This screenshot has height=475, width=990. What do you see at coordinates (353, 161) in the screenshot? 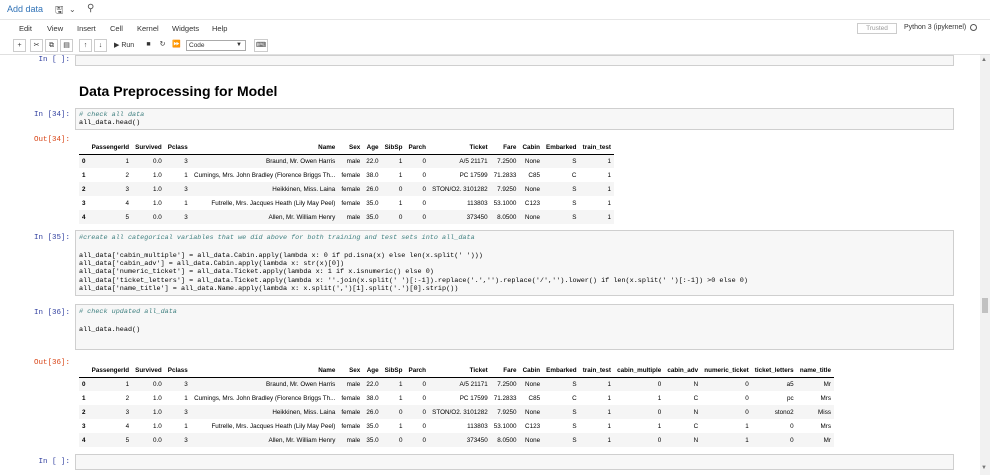
I see `table-cell: male` at bounding box center [353, 161].